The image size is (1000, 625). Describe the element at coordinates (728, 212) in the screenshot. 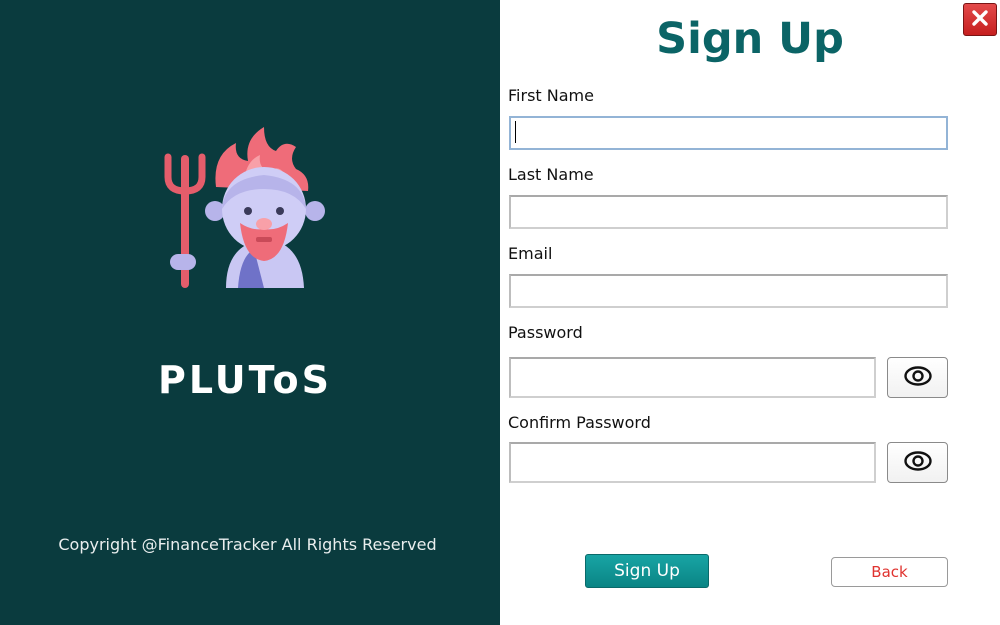

I see `last-name-field` at that location.